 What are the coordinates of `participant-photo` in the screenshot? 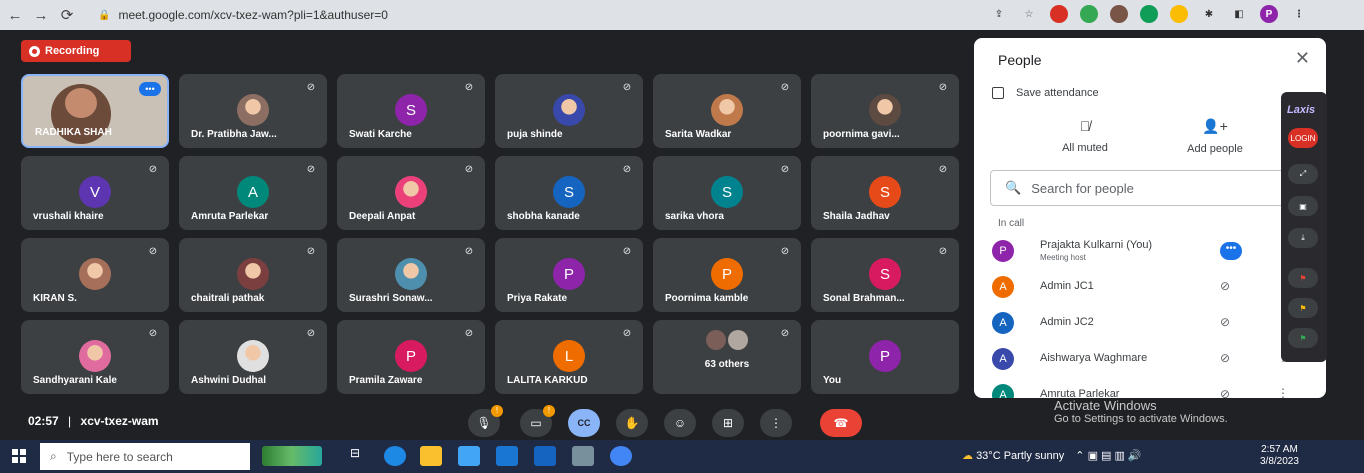 It's located at (411, 192).